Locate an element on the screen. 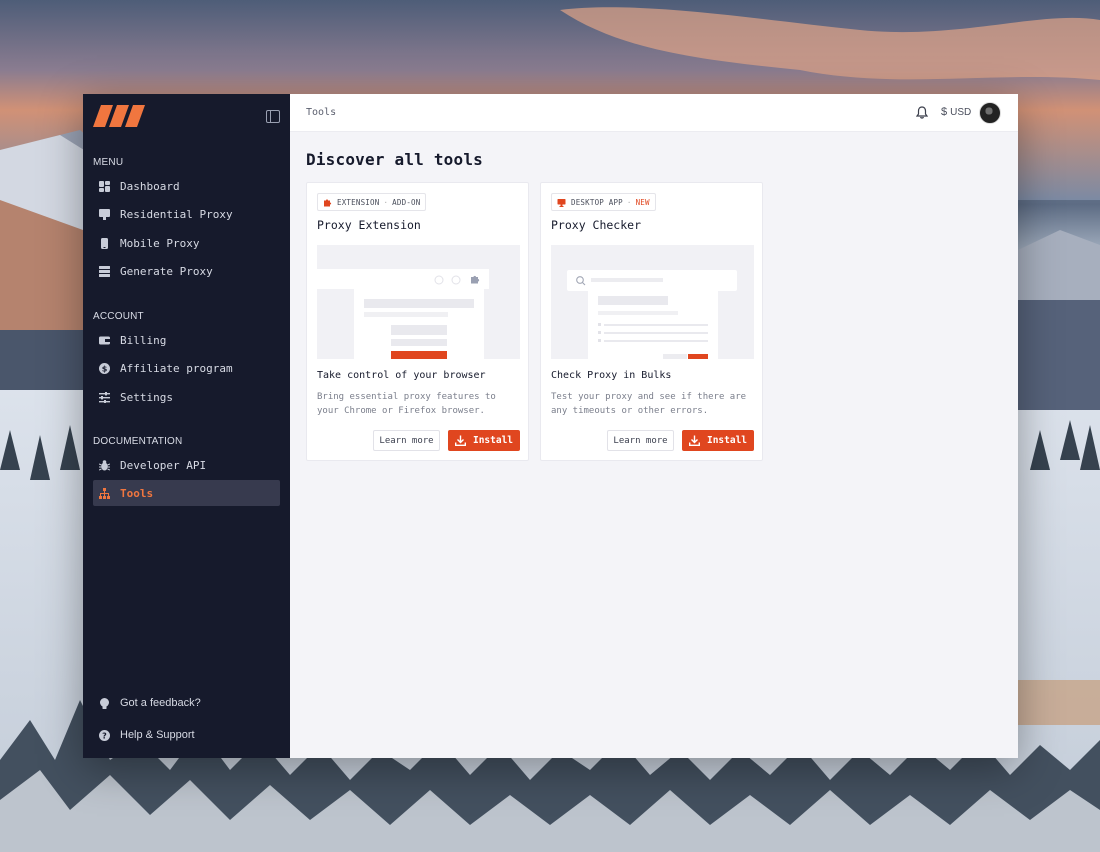 Image resolution: width=1100 pixels, height=852 pixels. monitor-icon is located at coordinates (104, 214).